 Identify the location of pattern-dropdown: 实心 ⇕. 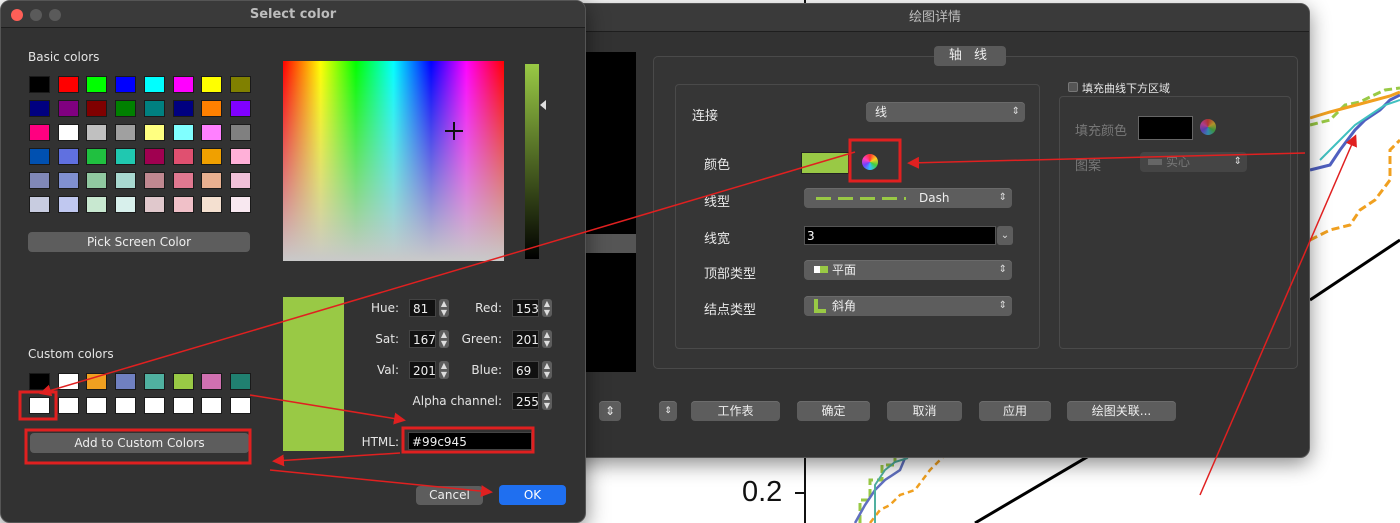
(1193, 162).